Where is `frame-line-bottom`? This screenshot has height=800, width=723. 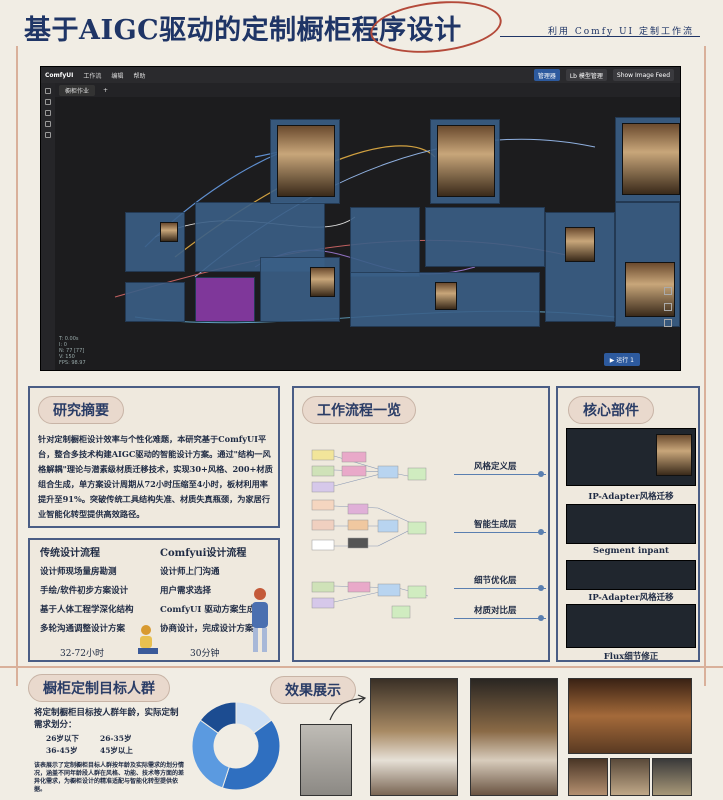
frame-line-bottom is located at coordinates (361, 667).